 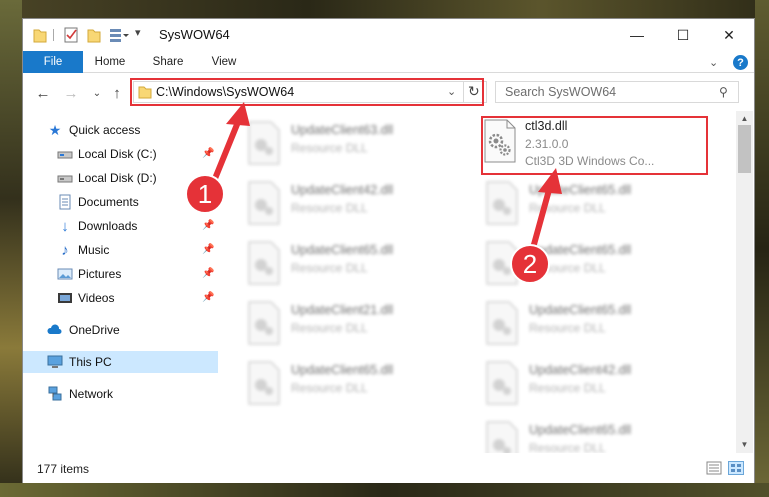 What do you see at coordinates (385, 176) in the screenshot?
I see `annotation-arrows` at bounding box center [385, 176].